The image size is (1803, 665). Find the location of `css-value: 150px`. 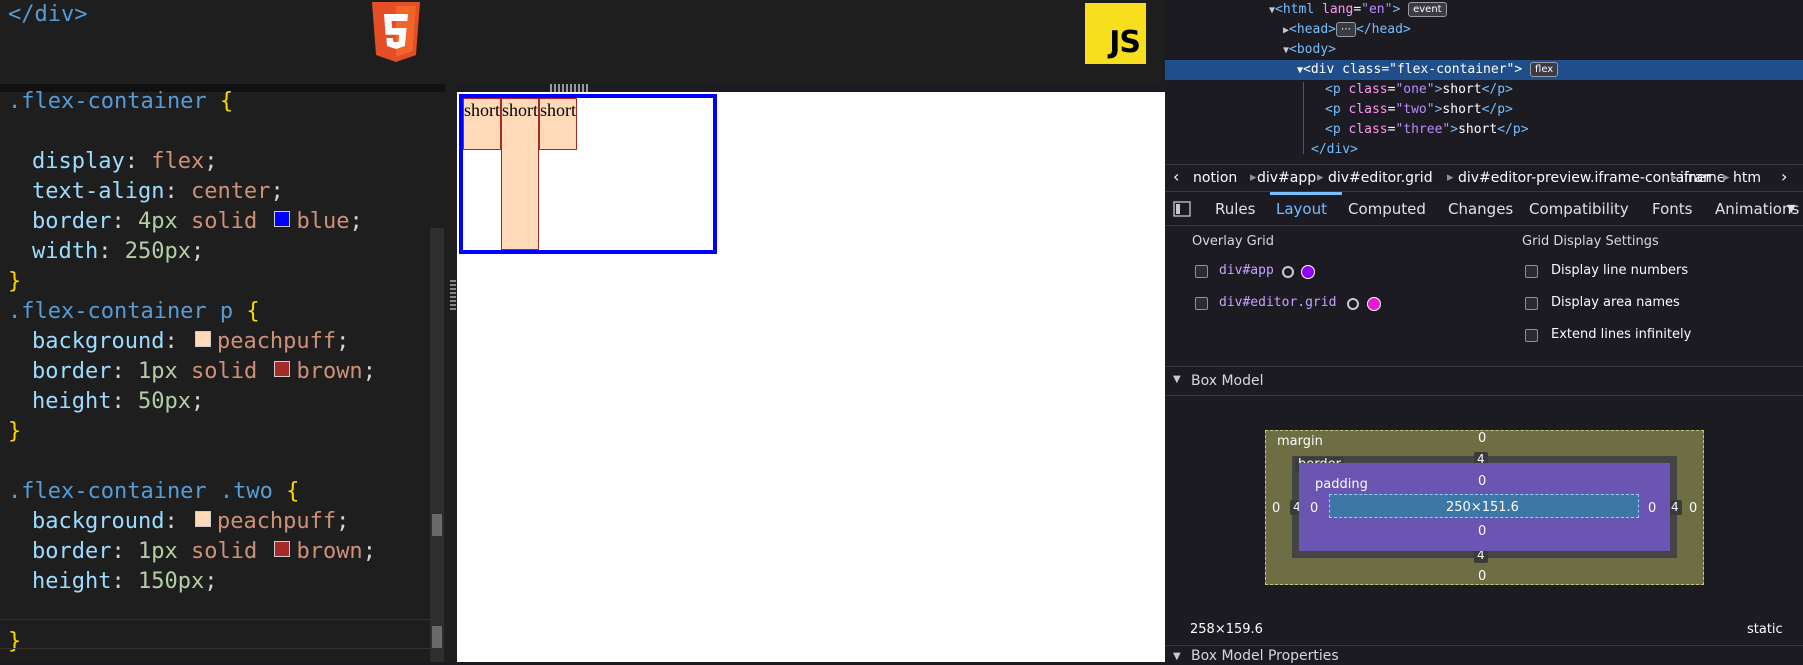

css-value: 150px is located at coordinates (171, 581).